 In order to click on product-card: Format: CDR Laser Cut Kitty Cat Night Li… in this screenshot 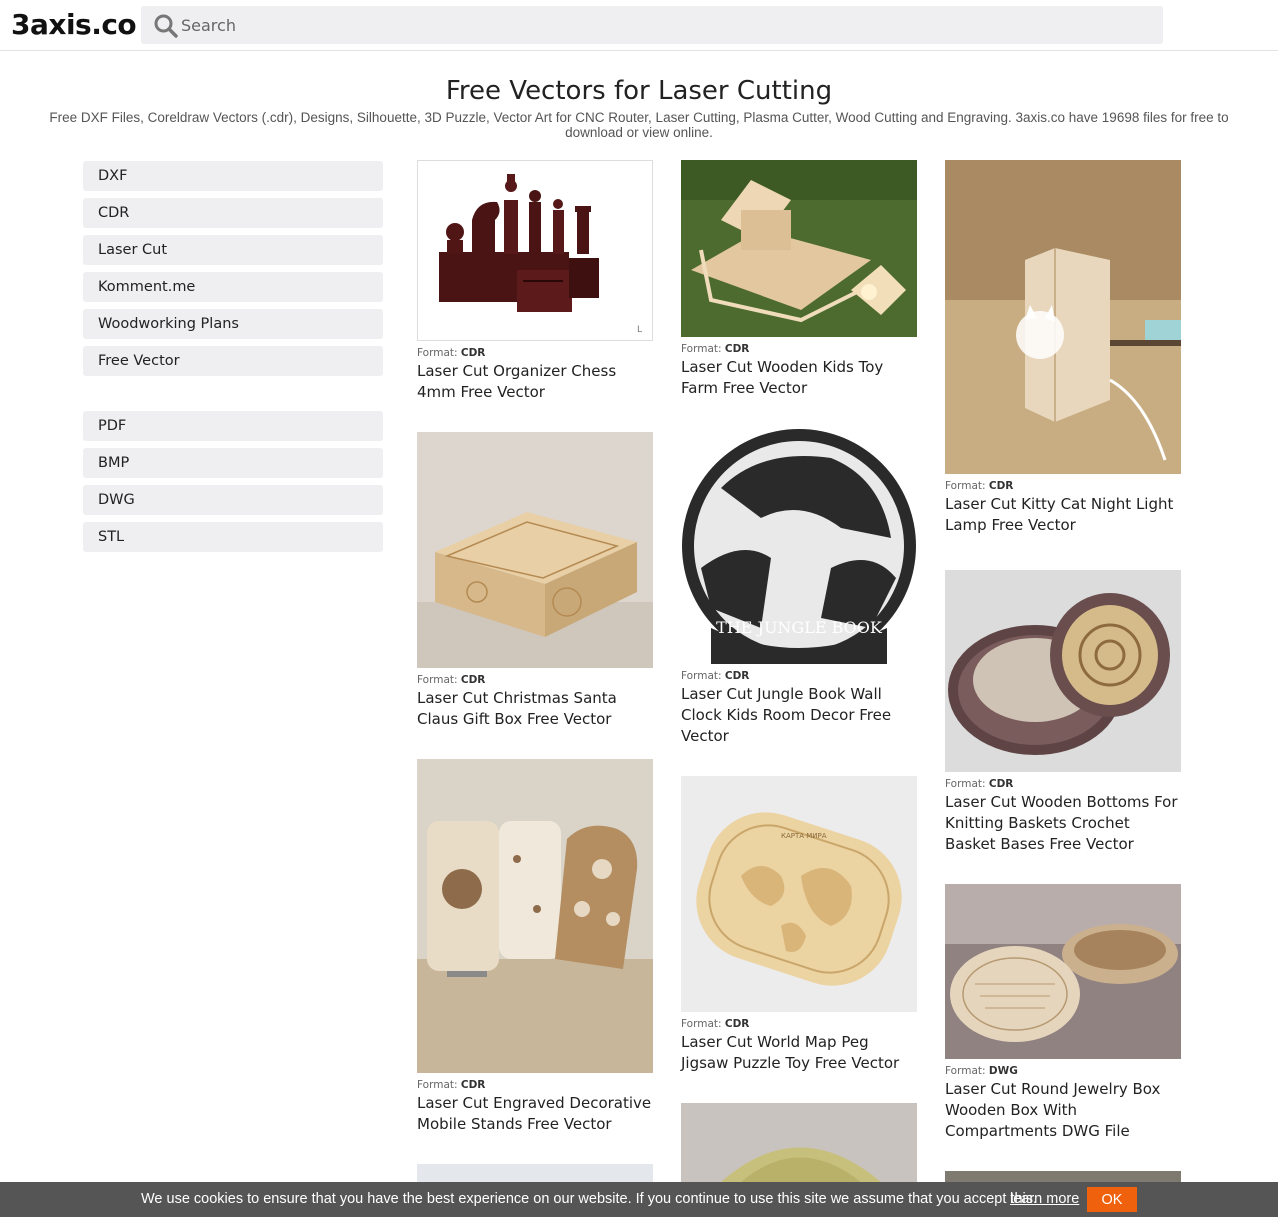, I will do `click(1063, 348)`.